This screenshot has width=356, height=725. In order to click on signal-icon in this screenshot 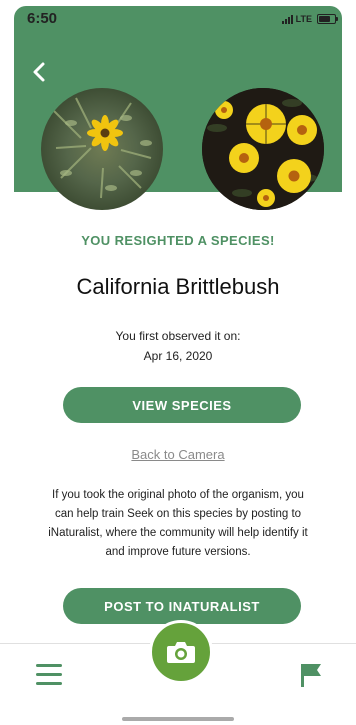, I will do `click(287, 19)`.